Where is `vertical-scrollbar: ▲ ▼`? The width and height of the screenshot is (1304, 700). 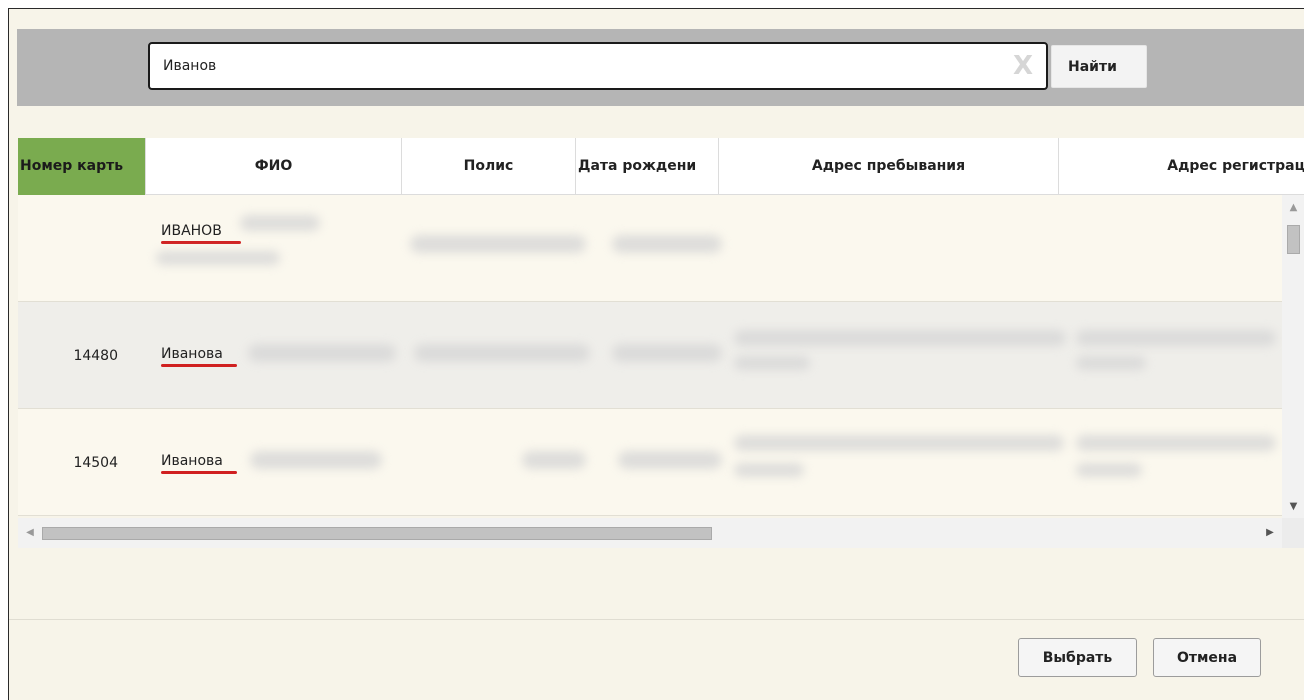 vertical-scrollbar: ▲ ▼ is located at coordinates (1293, 356).